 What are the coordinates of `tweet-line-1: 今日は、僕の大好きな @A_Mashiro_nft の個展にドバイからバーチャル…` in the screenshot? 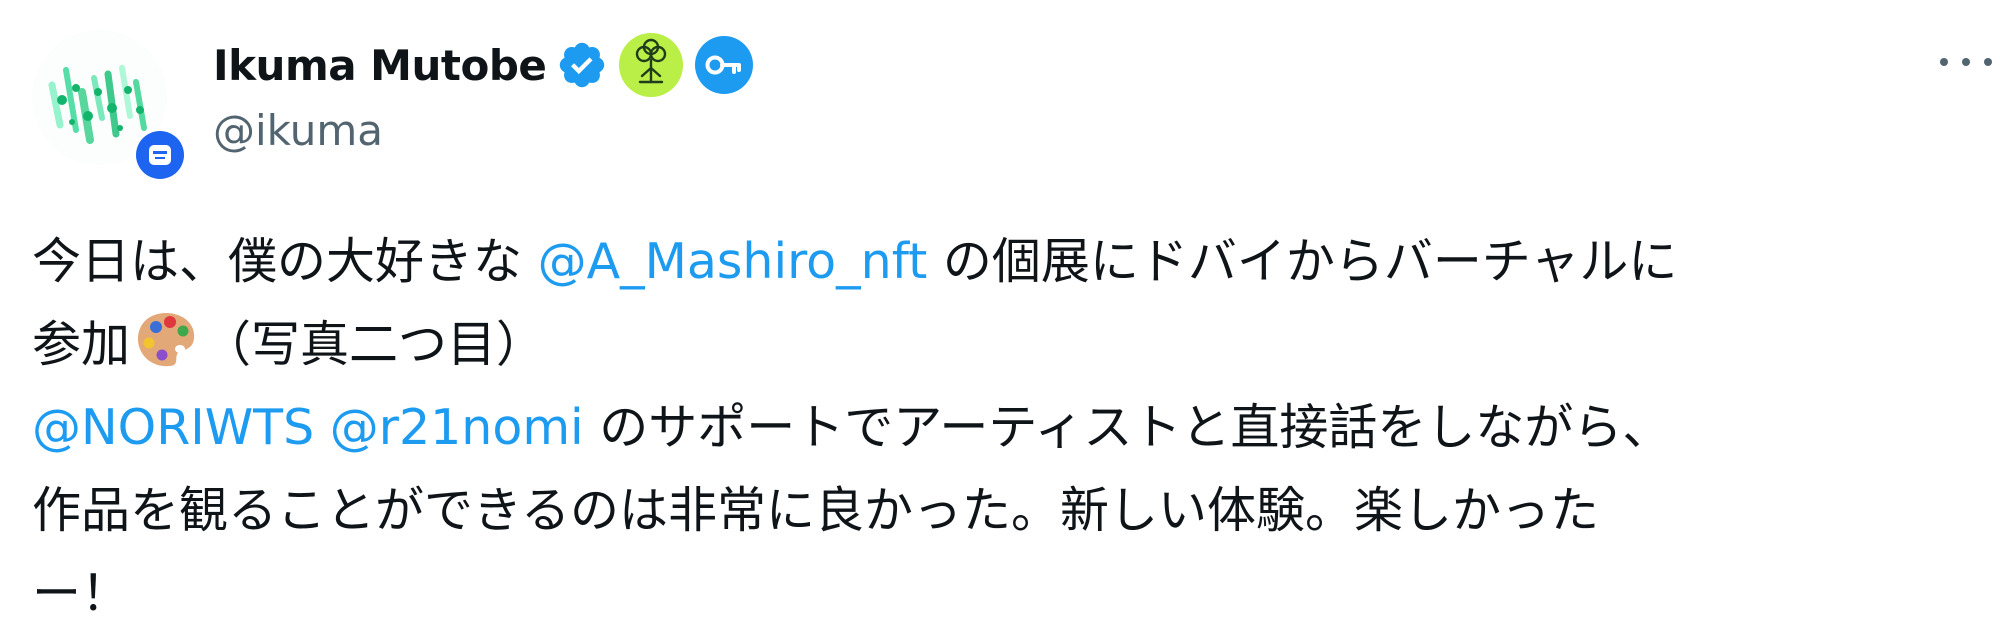 It's located at (1007, 261).